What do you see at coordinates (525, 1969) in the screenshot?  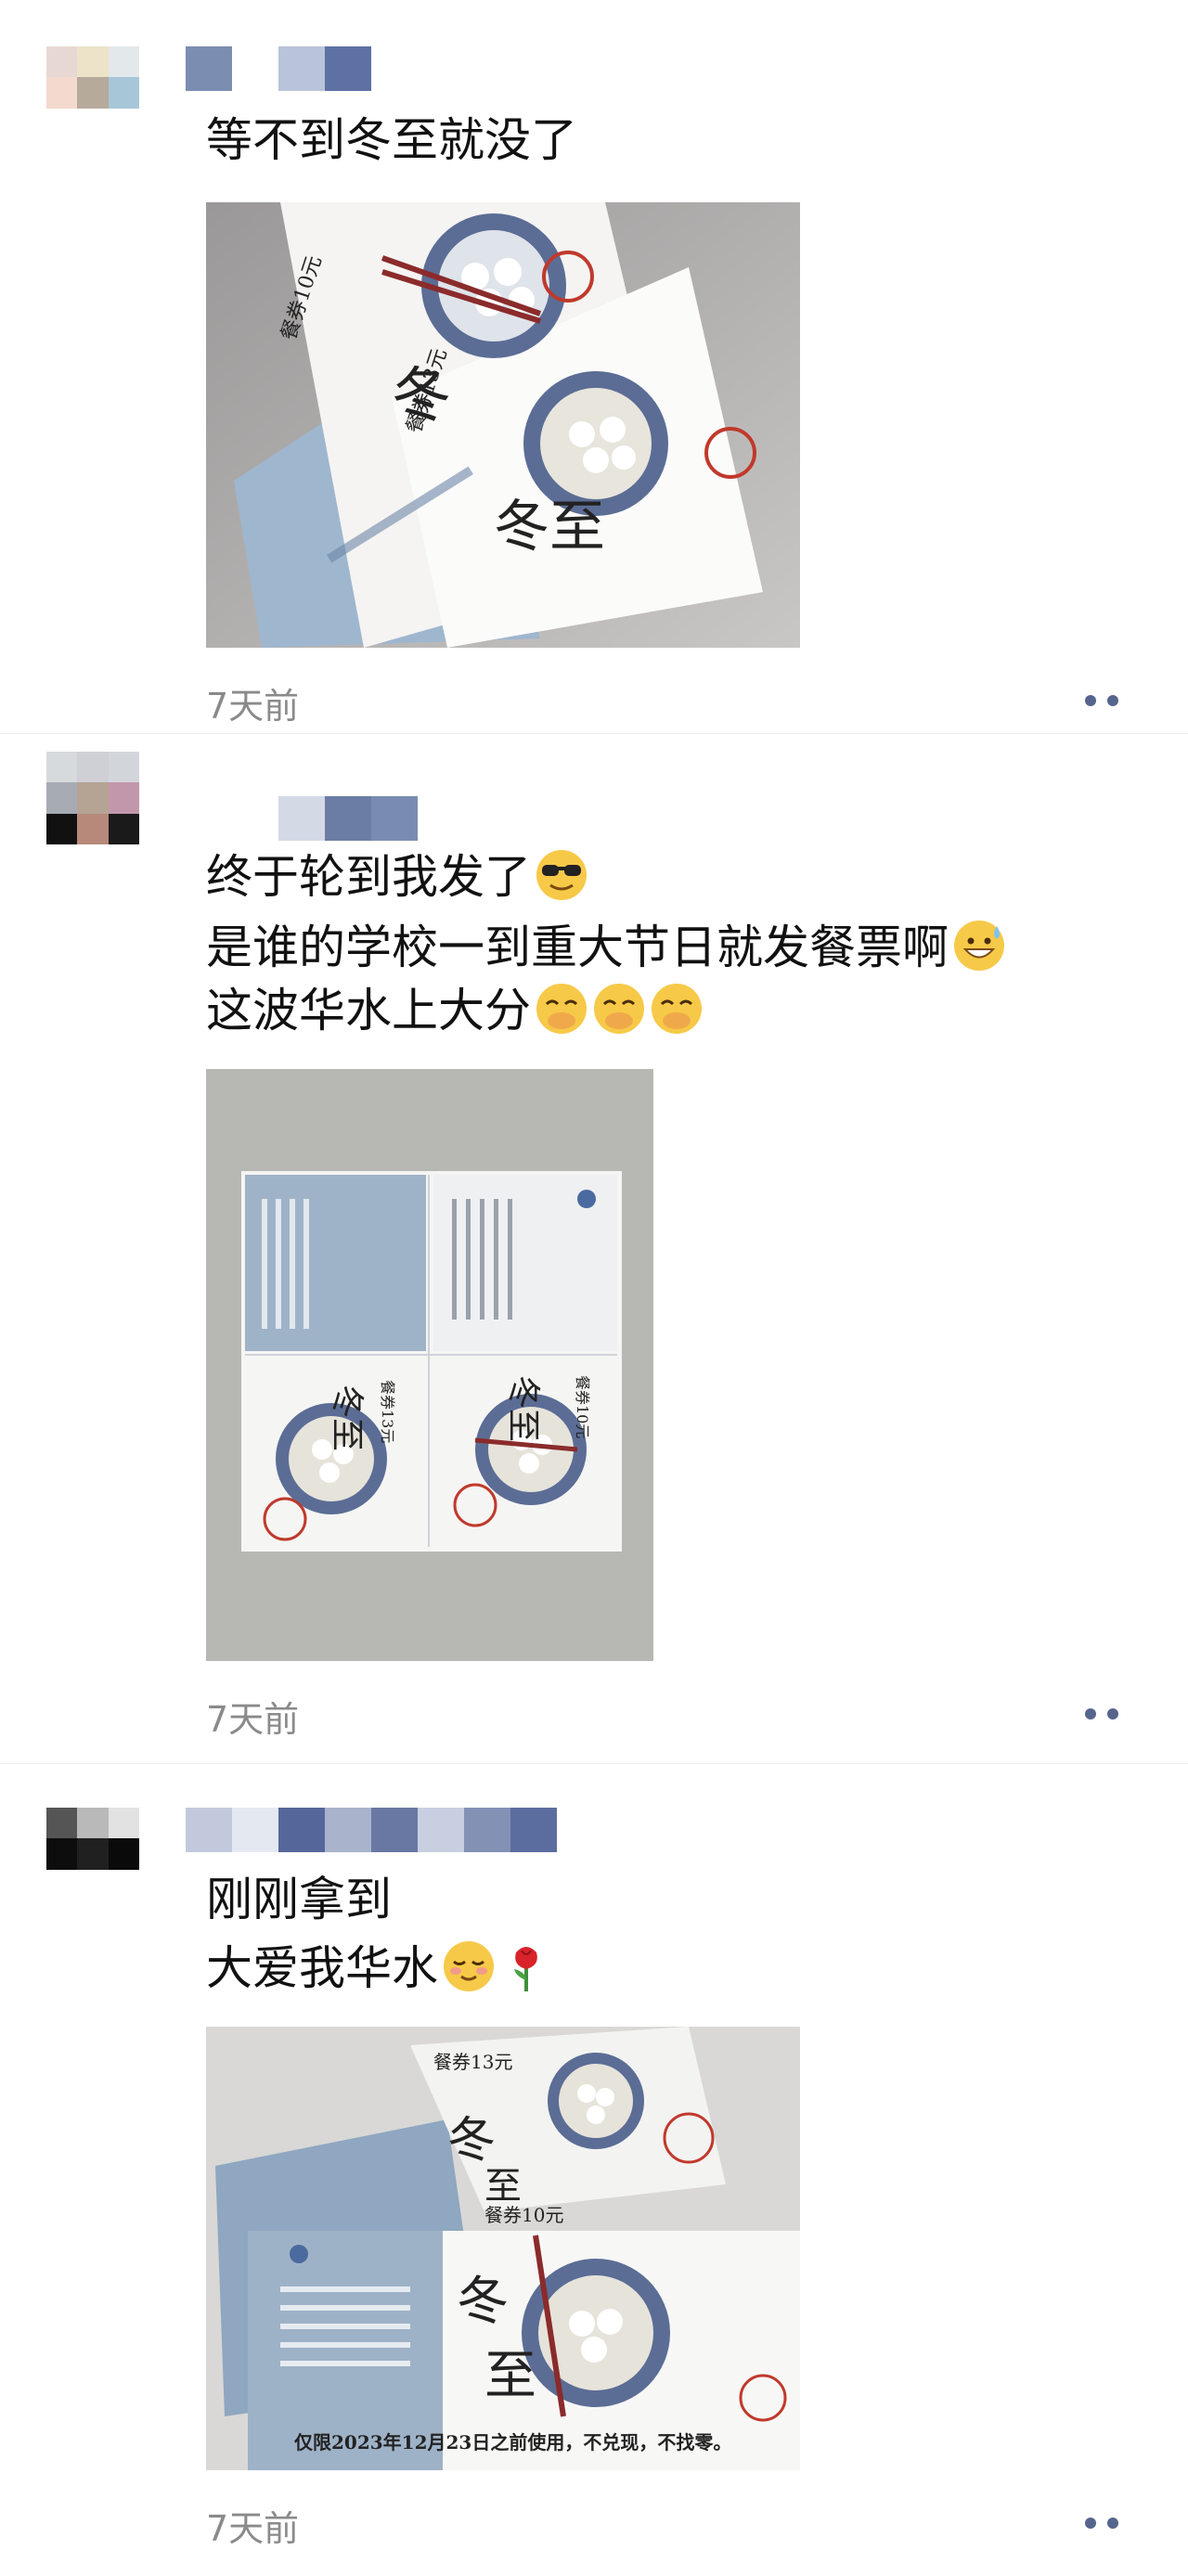 I see `rose-emoji` at bounding box center [525, 1969].